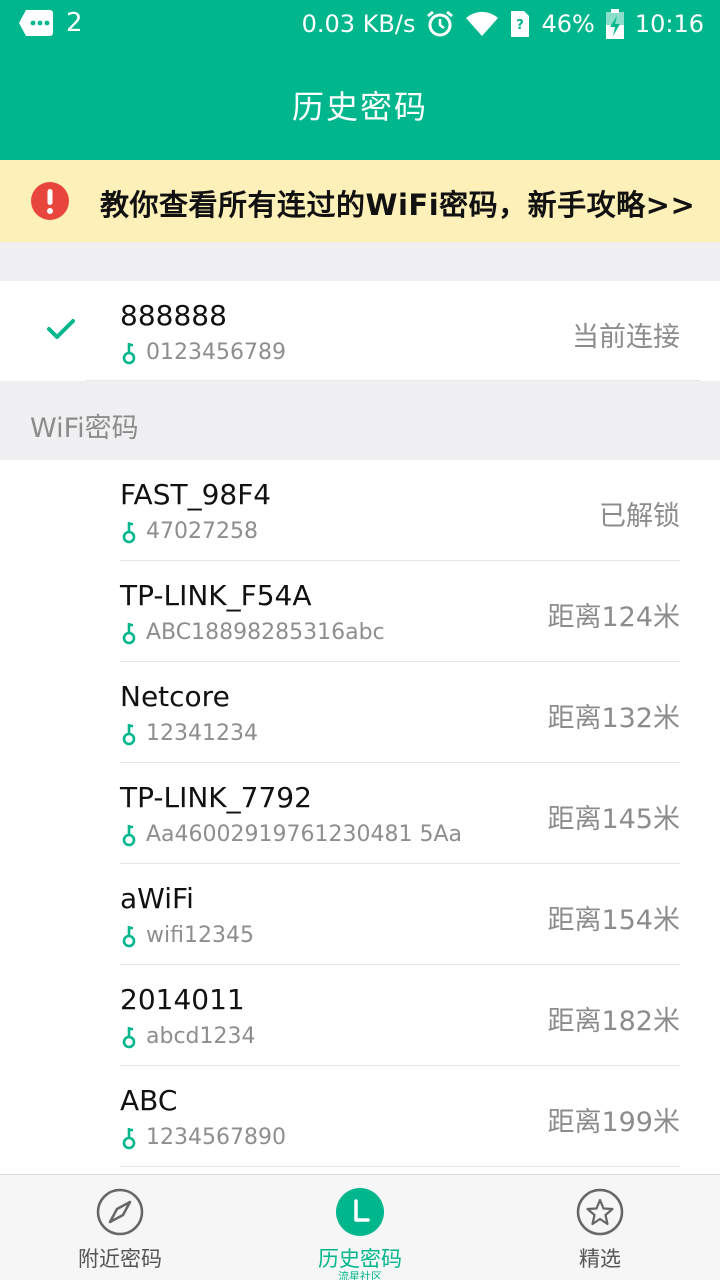 Image resolution: width=720 pixels, height=1280 pixels. I want to click on connection-status: 当前连接, so click(626, 337).